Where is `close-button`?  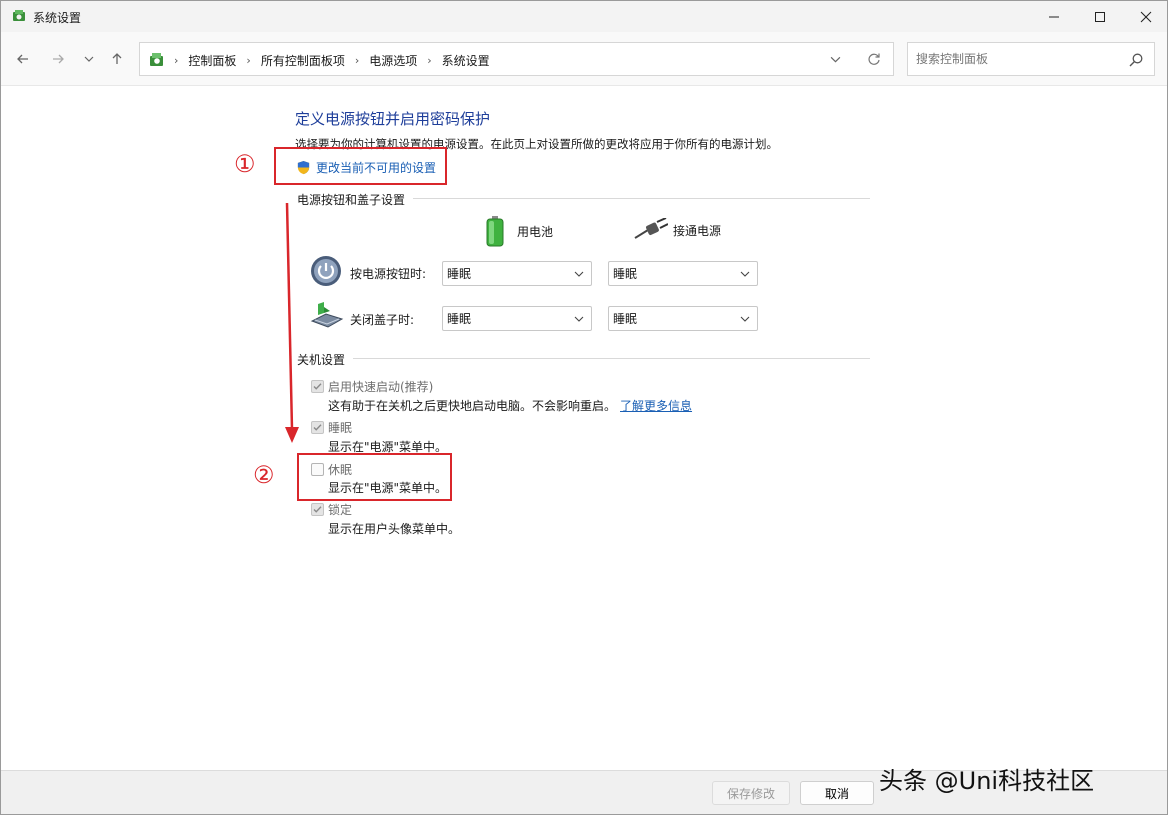 close-button is located at coordinates (1145, 16).